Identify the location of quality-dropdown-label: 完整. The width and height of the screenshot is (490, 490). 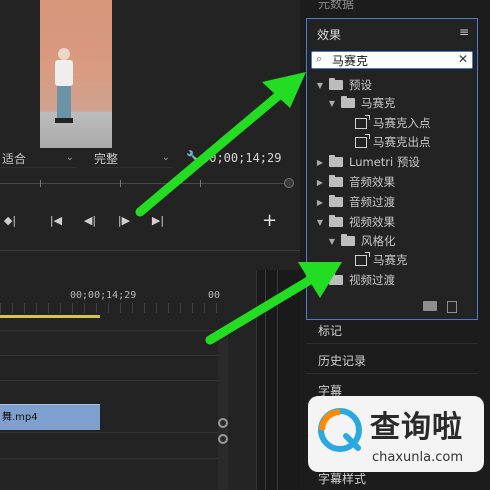
(106, 159).